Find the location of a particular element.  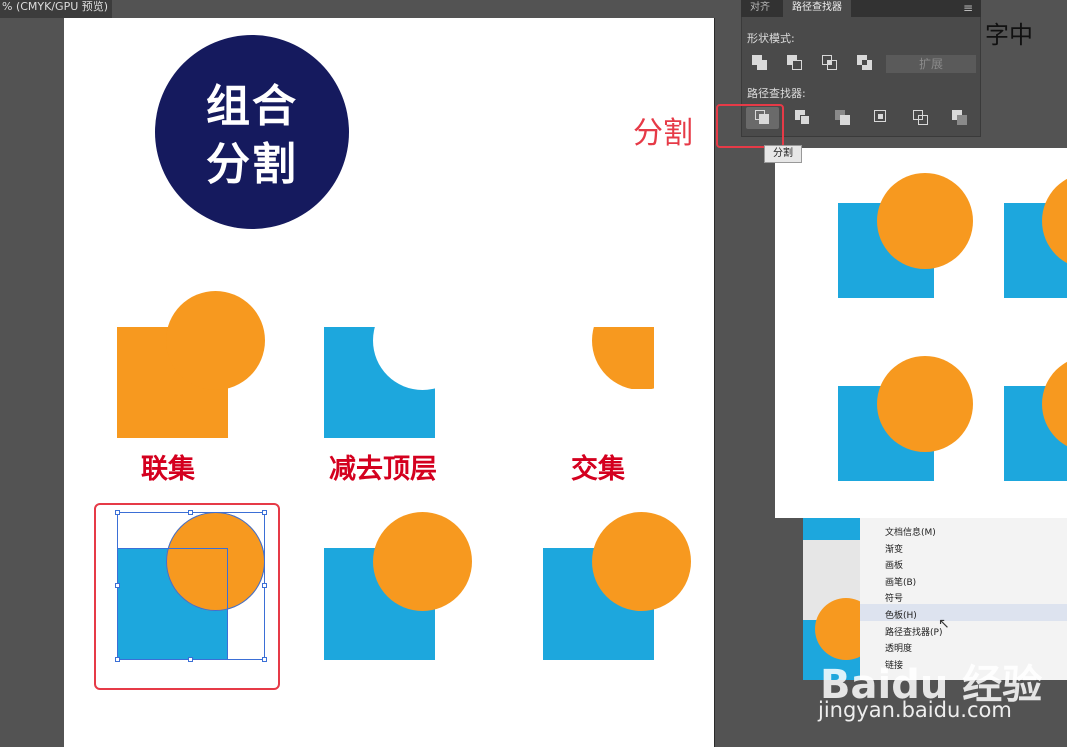

menu-backdrop-blue is located at coordinates (831, 529).